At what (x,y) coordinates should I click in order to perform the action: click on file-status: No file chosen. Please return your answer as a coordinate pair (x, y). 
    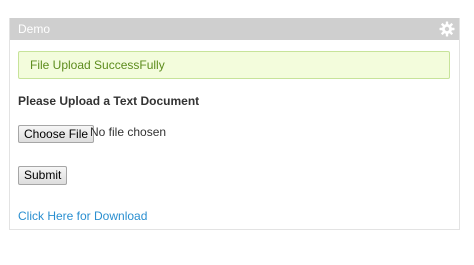
    Looking at the image, I should click on (128, 132).